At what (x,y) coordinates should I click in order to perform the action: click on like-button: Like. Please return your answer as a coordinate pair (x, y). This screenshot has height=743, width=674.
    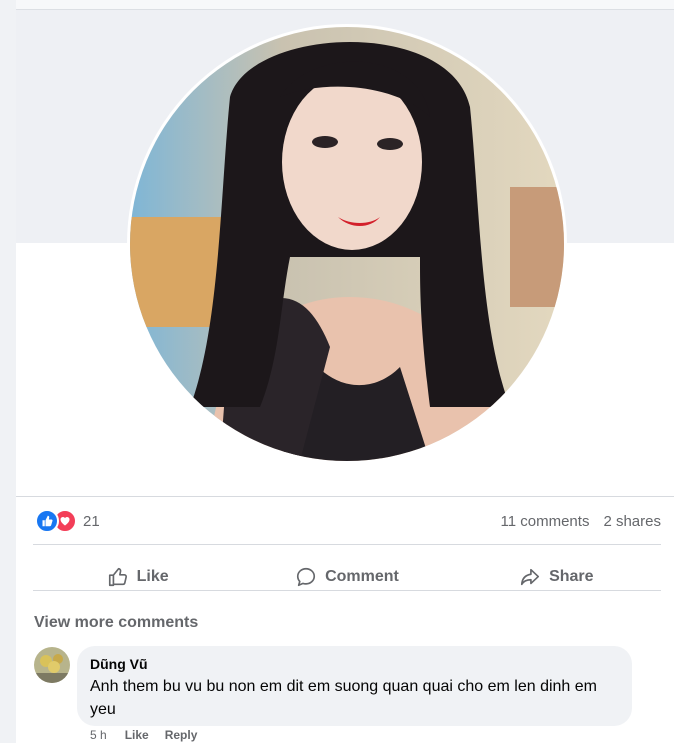
    Looking at the image, I should click on (137, 577).